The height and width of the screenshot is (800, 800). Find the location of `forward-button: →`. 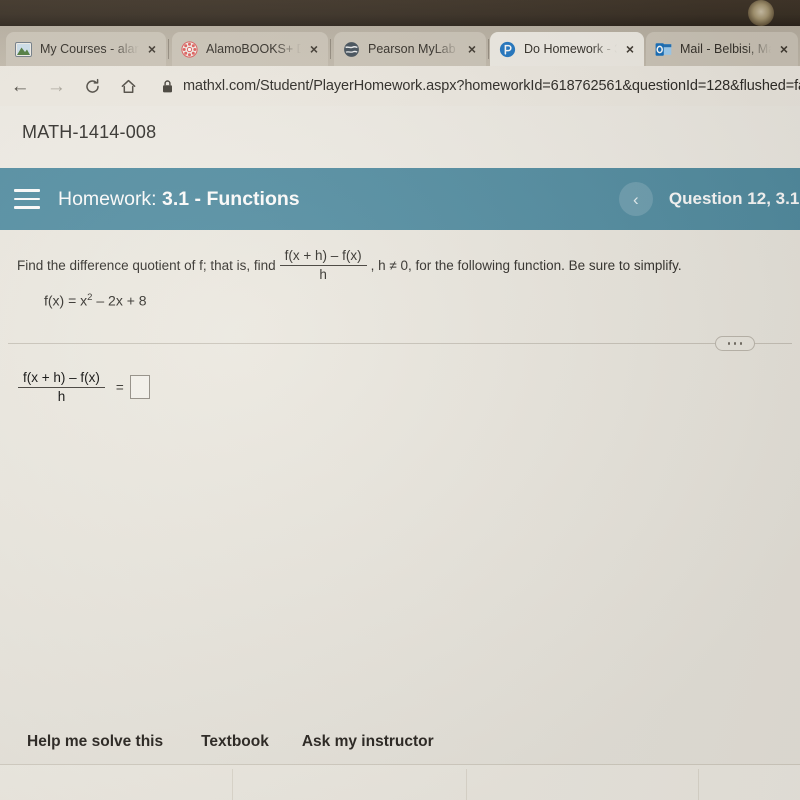

forward-button: → is located at coordinates (56, 86).